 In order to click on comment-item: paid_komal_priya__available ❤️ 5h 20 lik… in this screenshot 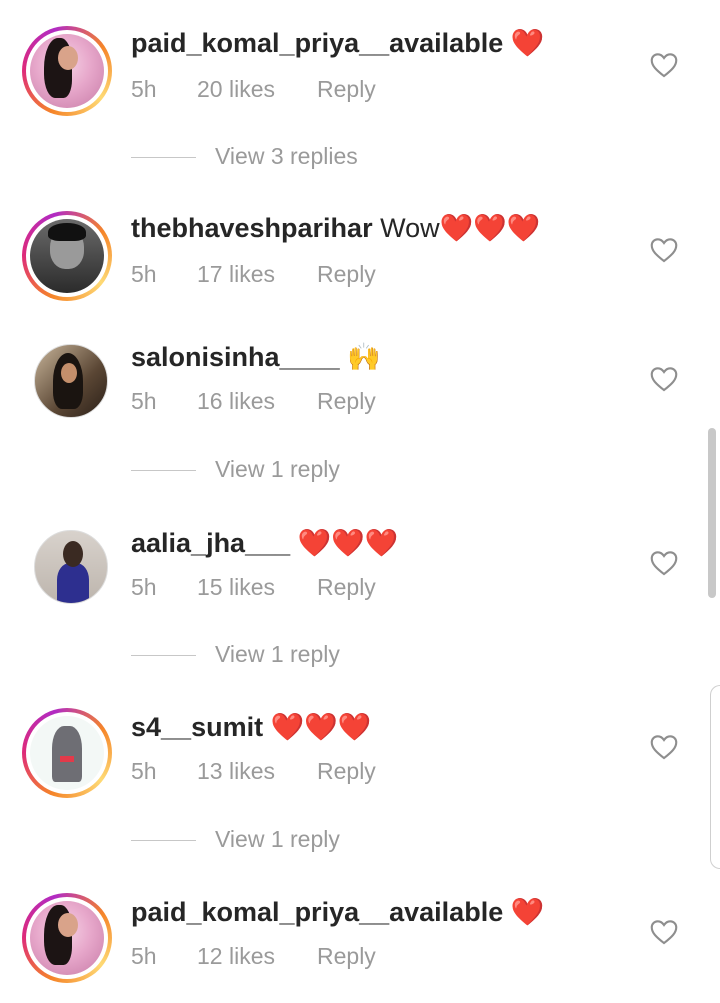, I will do `click(360, 81)`.